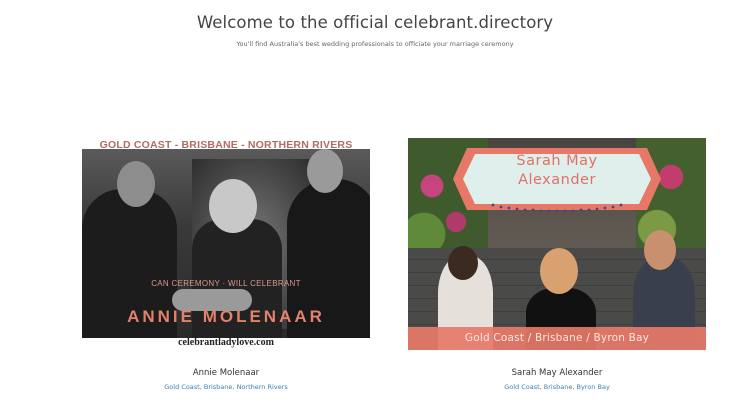 The image size is (750, 410). I want to click on celebrant-name: Sarah May Alexander, so click(557, 373).